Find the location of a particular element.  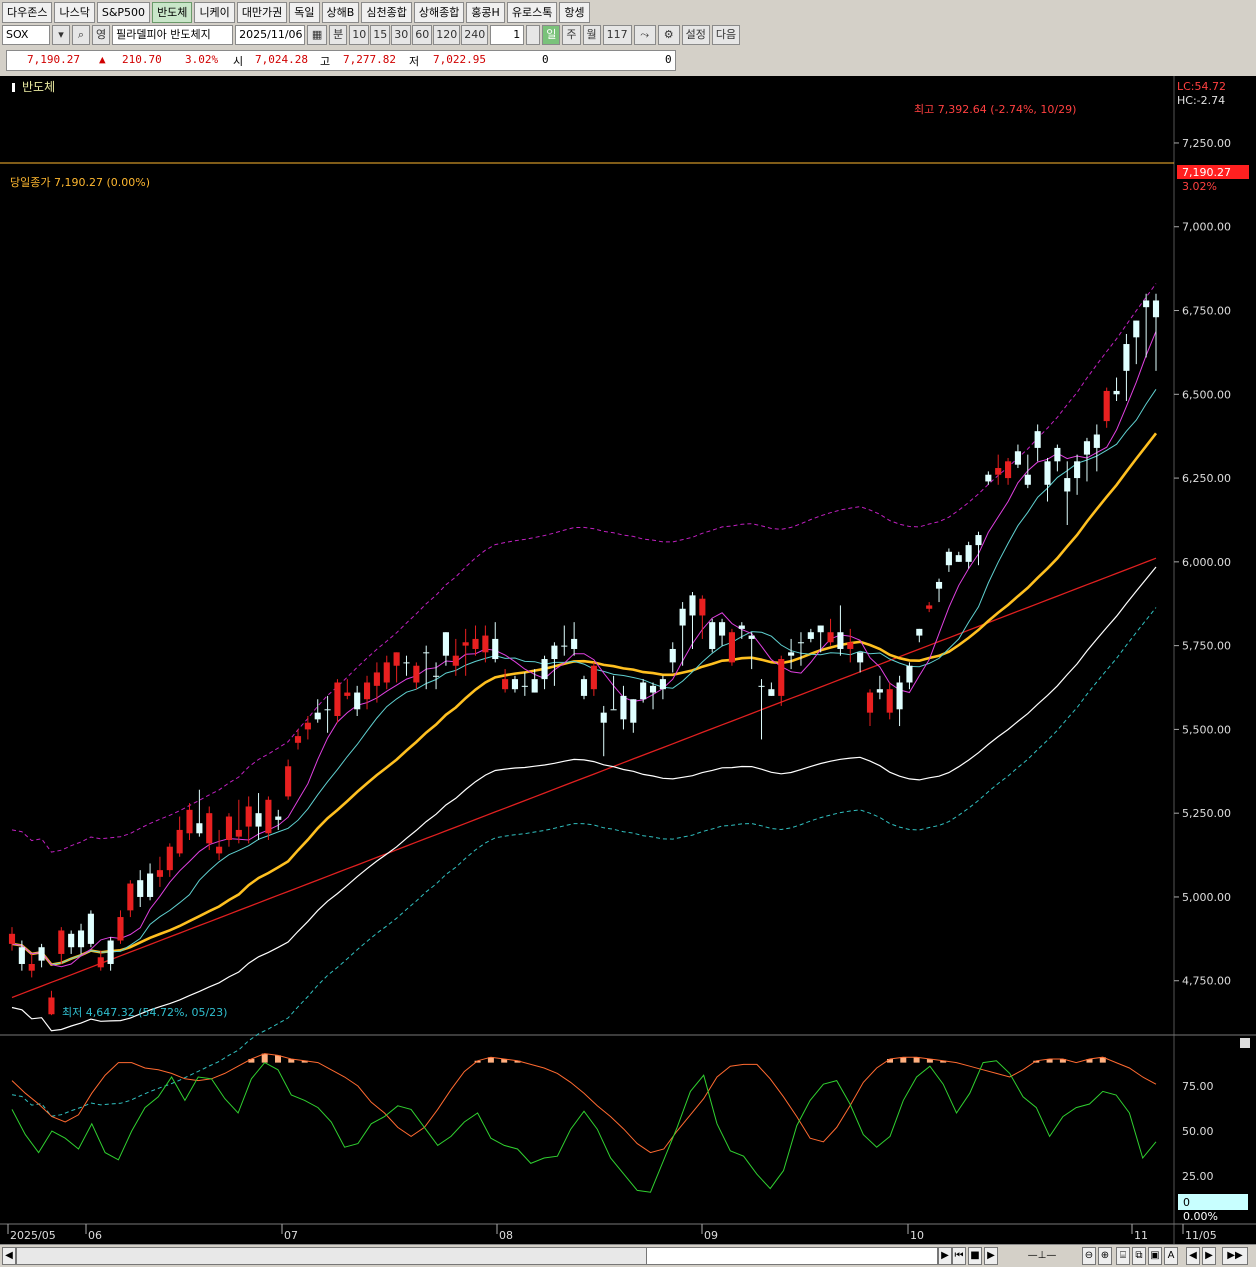

period-button-120: 120 is located at coordinates (447, 35).